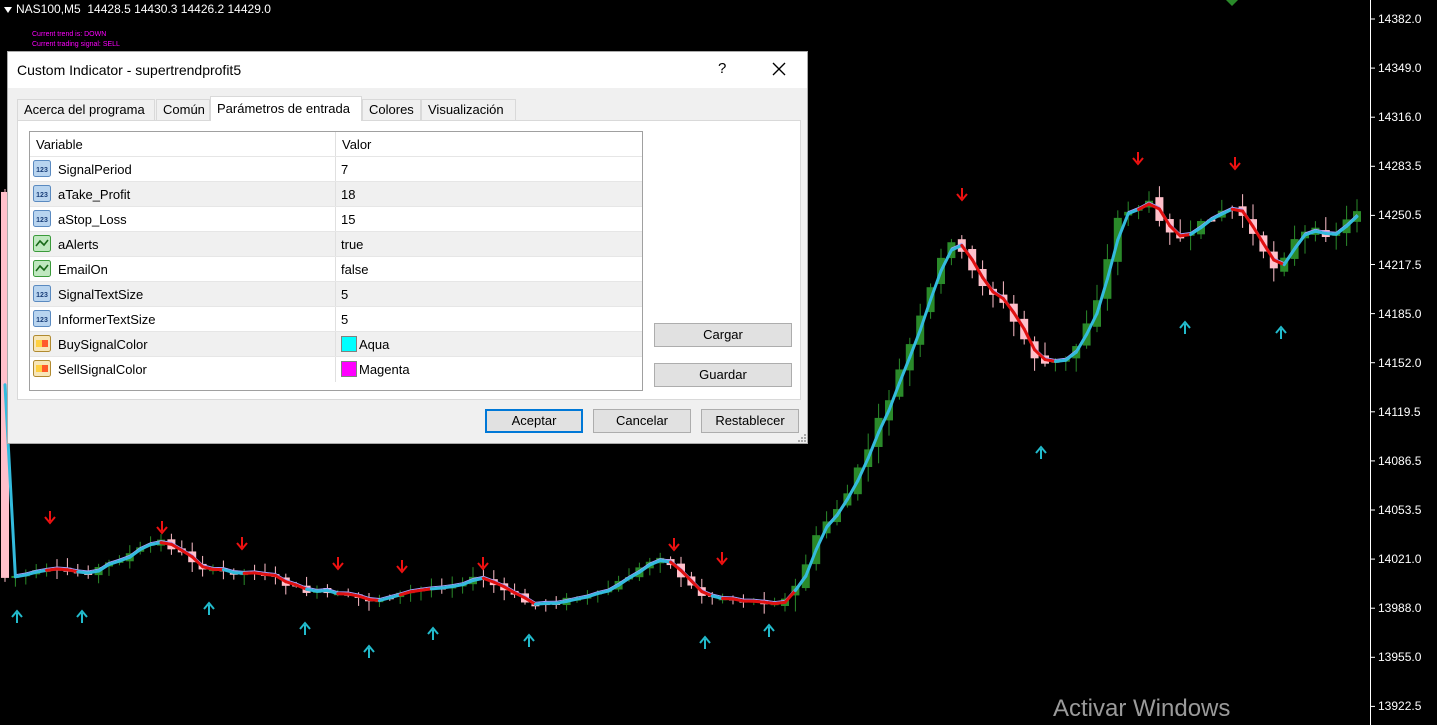  What do you see at coordinates (42, 268) in the screenshot?
I see `boolean-icon` at bounding box center [42, 268].